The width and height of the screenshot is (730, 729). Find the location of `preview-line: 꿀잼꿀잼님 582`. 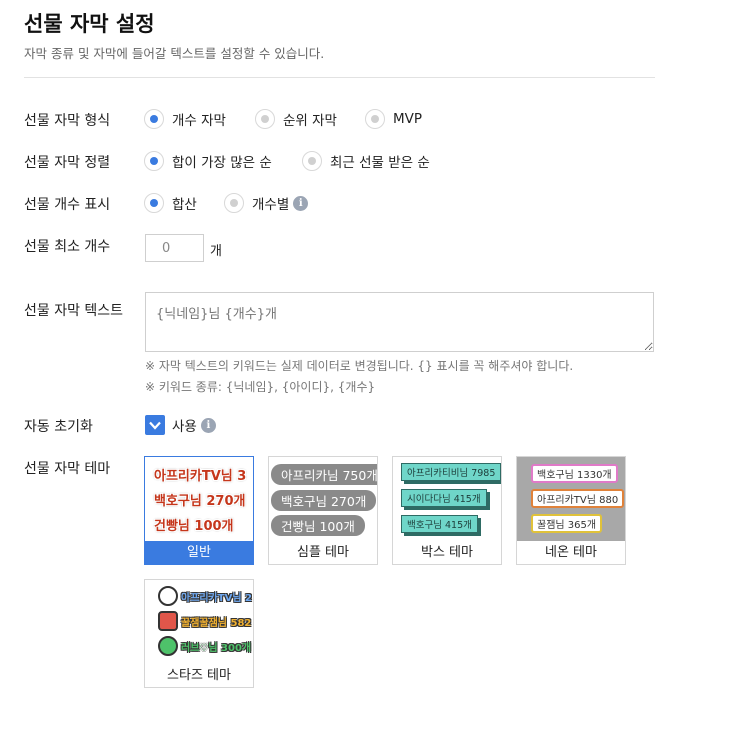

preview-line: 꿀잼꿀잼님 582 is located at coordinates (204, 621).